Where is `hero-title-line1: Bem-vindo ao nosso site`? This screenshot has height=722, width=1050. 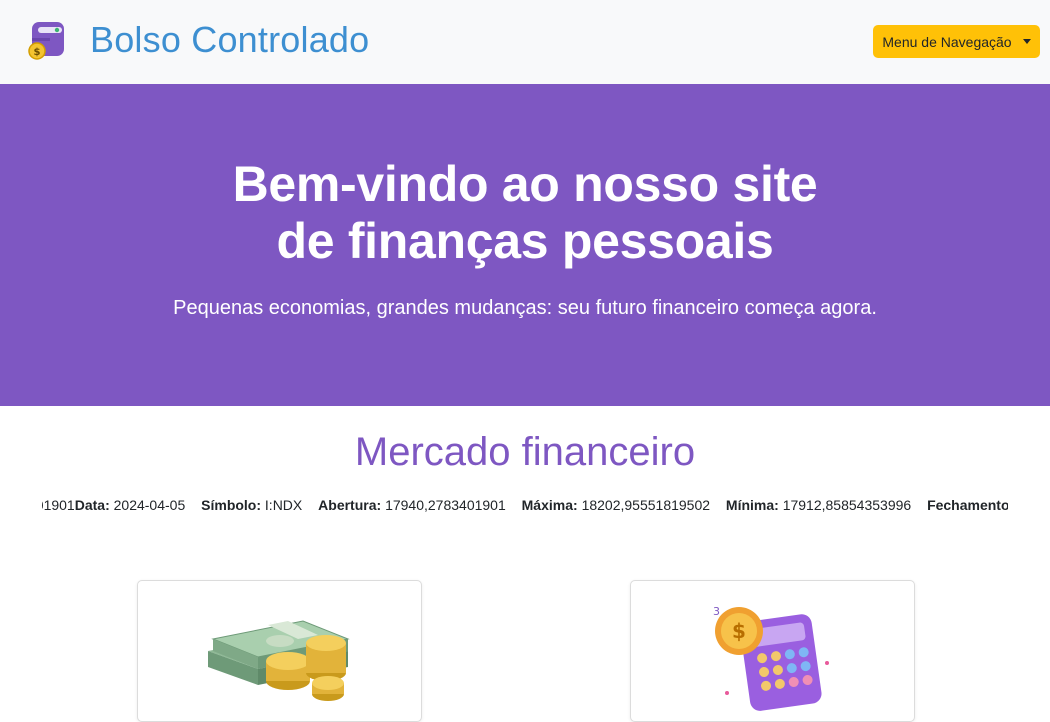
hero-title-line1: Bem-vindo ao nosso site is located at coordinates (525, 184).